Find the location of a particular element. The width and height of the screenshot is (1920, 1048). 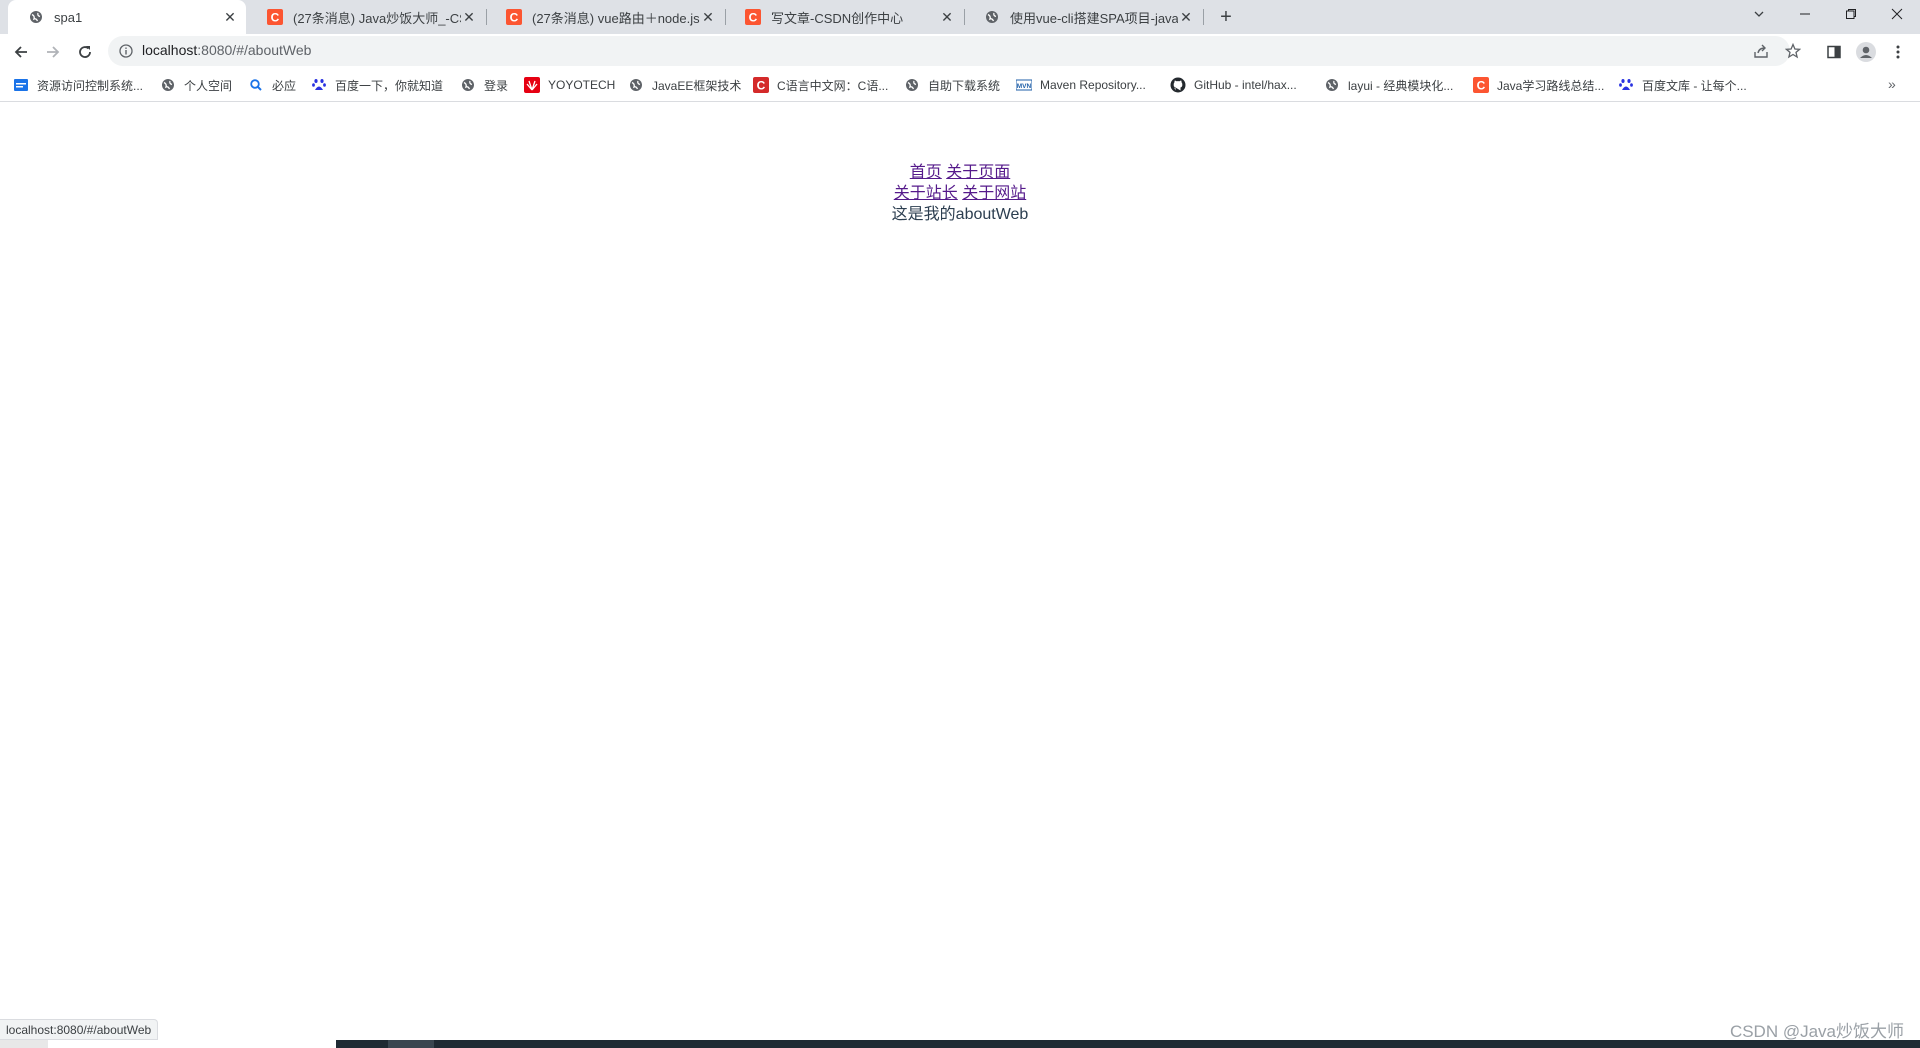

link-about-site: 关于网站 is located at coordinates (994, 193).